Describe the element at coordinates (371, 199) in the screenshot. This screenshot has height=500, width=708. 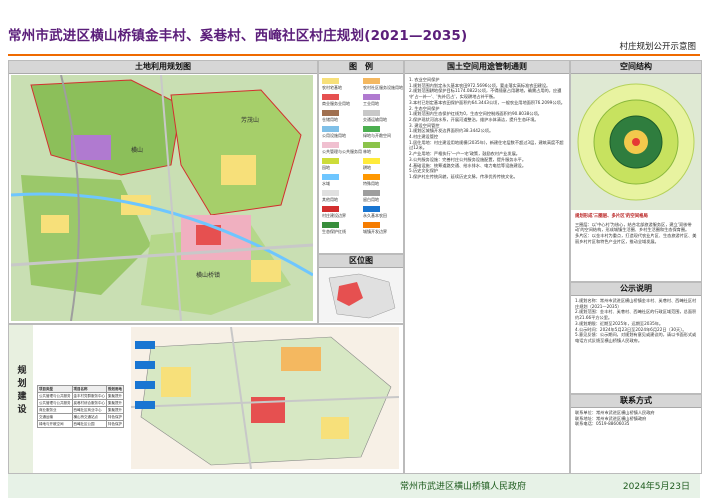
I see `legend-label: 留白用地` at that location.